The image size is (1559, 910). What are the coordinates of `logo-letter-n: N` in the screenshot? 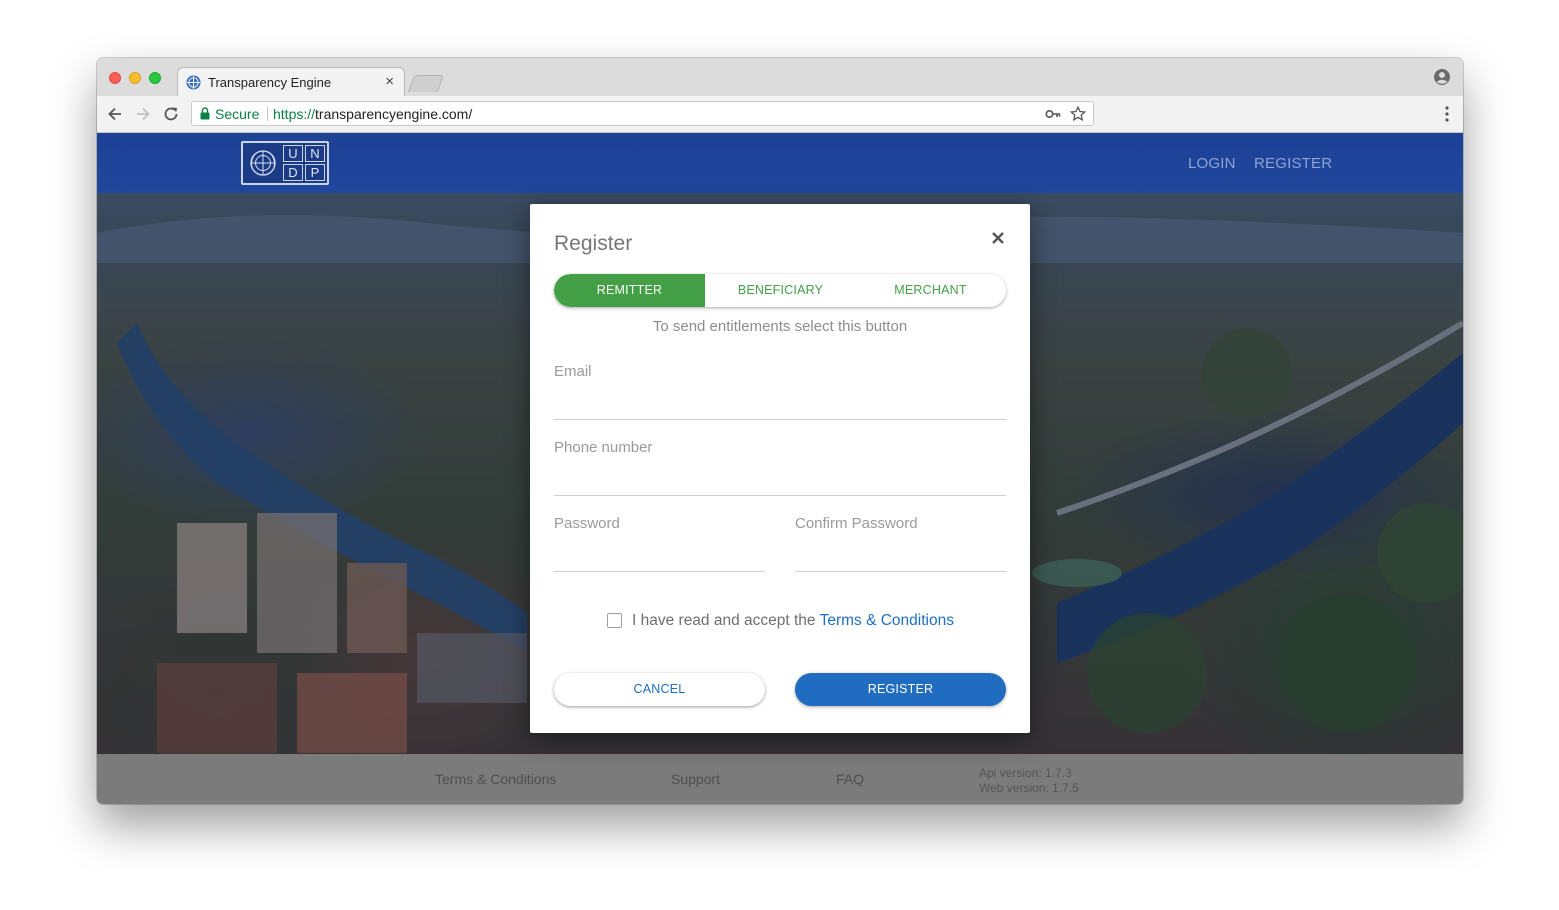 It's located at (315, 153).